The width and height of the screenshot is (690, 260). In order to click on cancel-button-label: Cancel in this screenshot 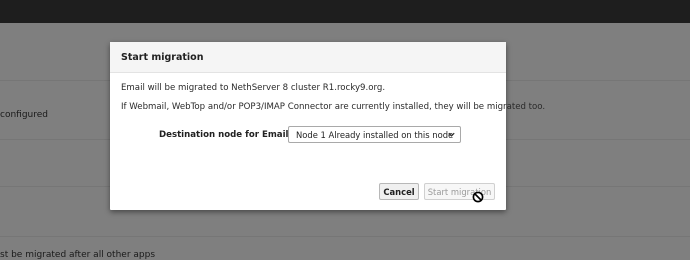, I will do `click(399, 191)`.